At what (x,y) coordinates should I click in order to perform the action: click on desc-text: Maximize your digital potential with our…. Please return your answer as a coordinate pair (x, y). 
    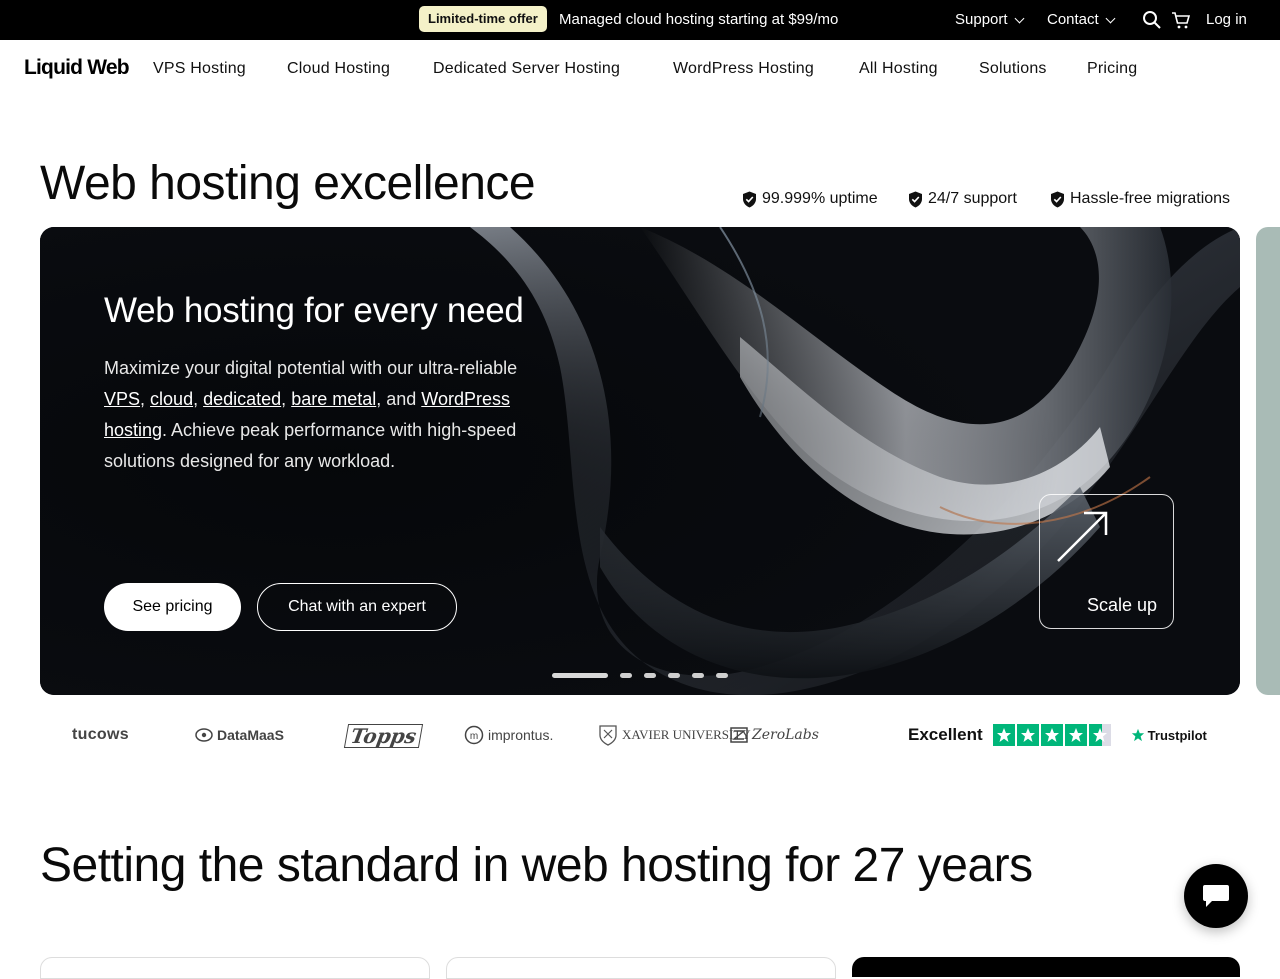
    Looking at the image, I should click on (311, 368).